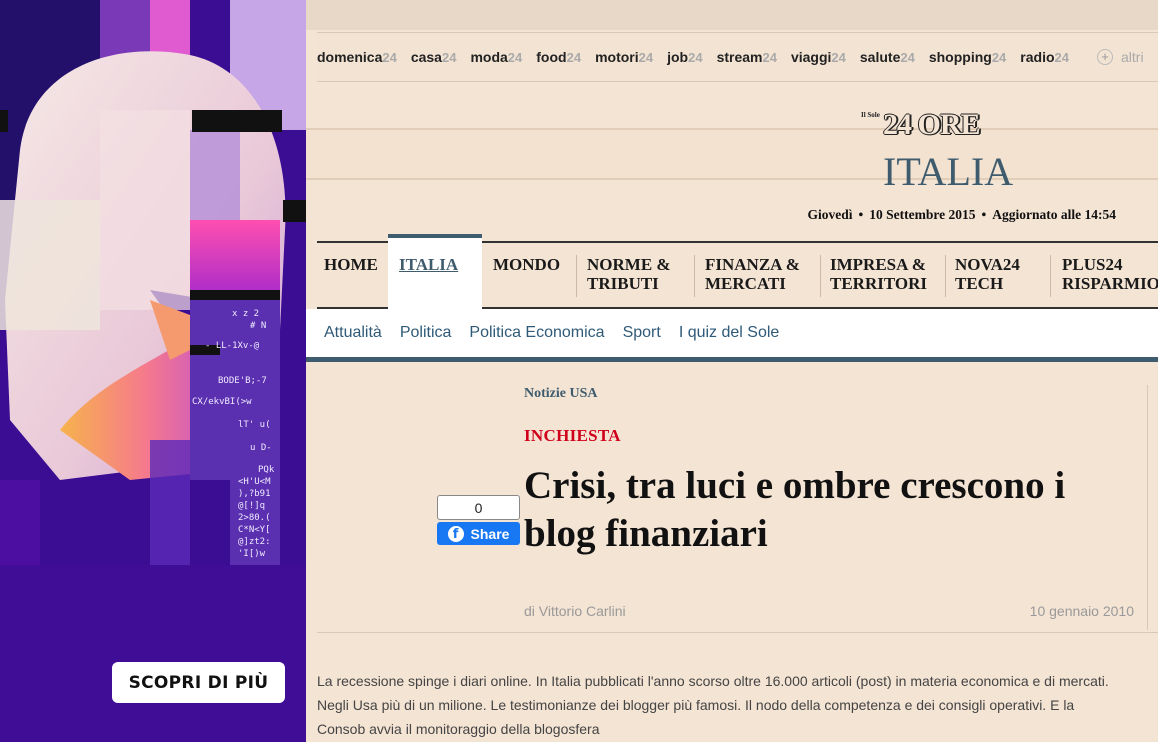 This screenshot has width=1158, height=742. I want to click on network-item-food: food24, so click(558, 57).